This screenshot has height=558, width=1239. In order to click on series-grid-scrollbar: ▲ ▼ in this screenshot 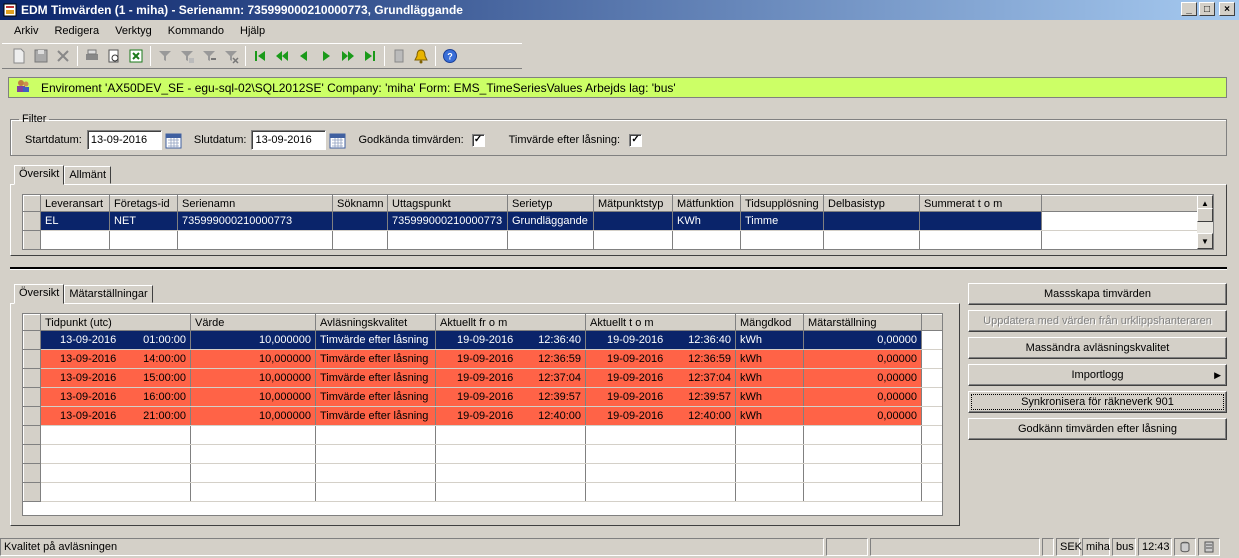, I will do `click(1205, 222)`.